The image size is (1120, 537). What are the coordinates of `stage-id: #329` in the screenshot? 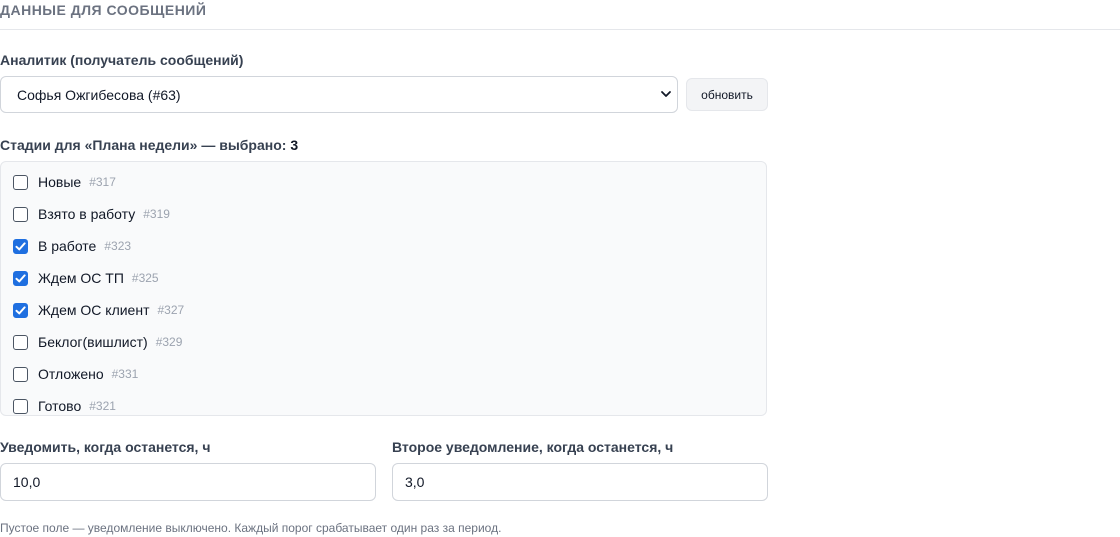 It's located at (169, 342).